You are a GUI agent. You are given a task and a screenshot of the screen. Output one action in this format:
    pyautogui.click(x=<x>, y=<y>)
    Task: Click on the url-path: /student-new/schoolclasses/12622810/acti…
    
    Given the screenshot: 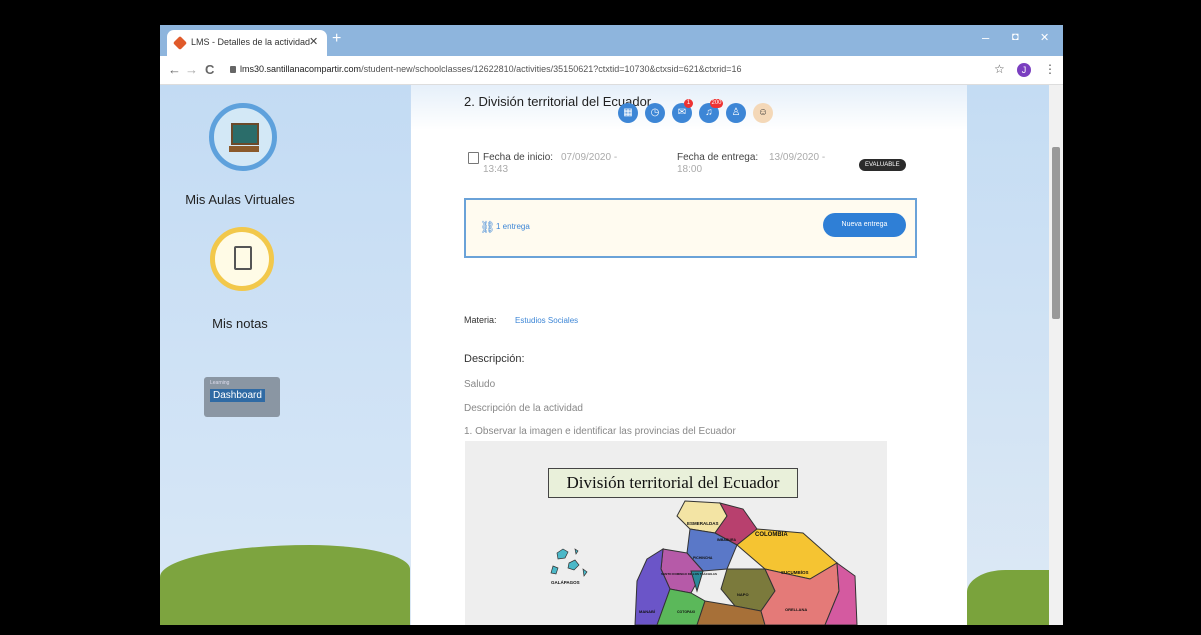 What is the action you would take?
    pyautogui.click(x=551, y=69)
    